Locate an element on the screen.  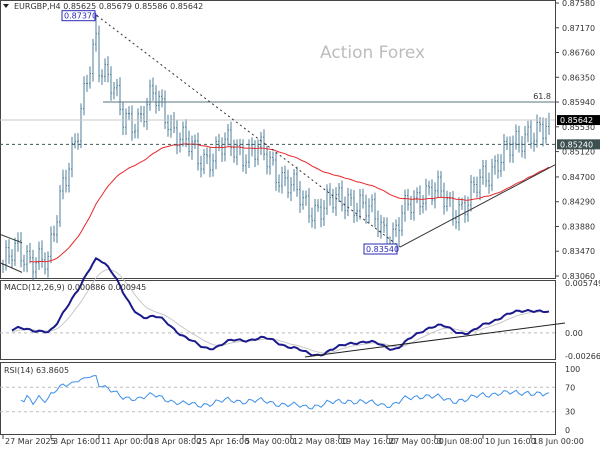
dropdown-triangle-icon is located at coordinates (6, 6).